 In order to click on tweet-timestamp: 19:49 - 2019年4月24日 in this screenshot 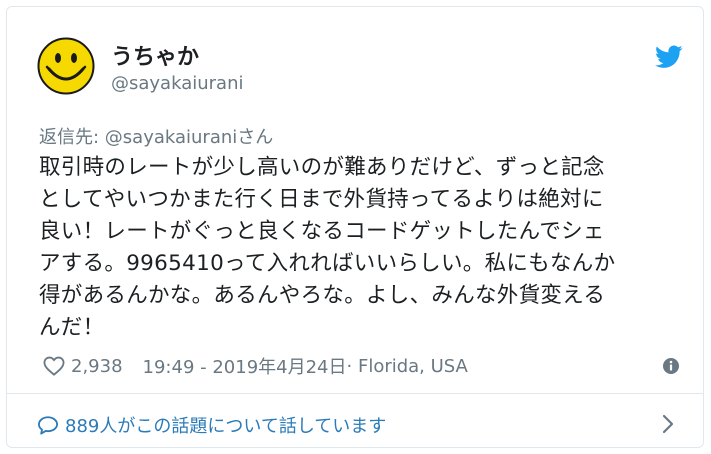, I will do `click(245, 366)`.